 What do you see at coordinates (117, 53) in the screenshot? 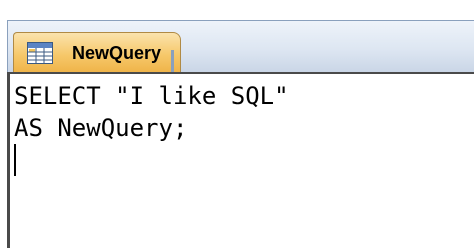
I see `tab-title: NewQuery` at bounding box center [117, 53].